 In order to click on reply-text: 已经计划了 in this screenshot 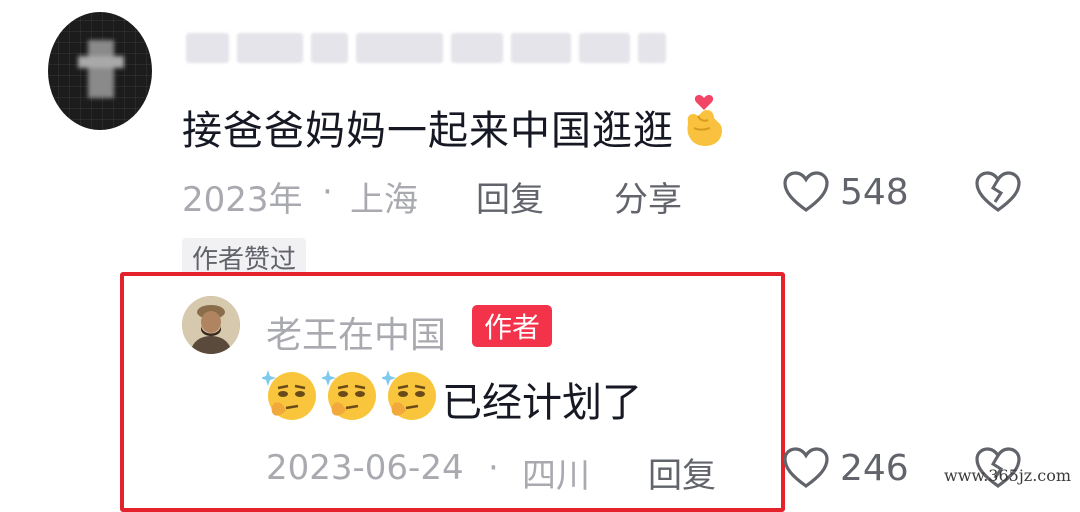, I will do `click(451, 399)`.